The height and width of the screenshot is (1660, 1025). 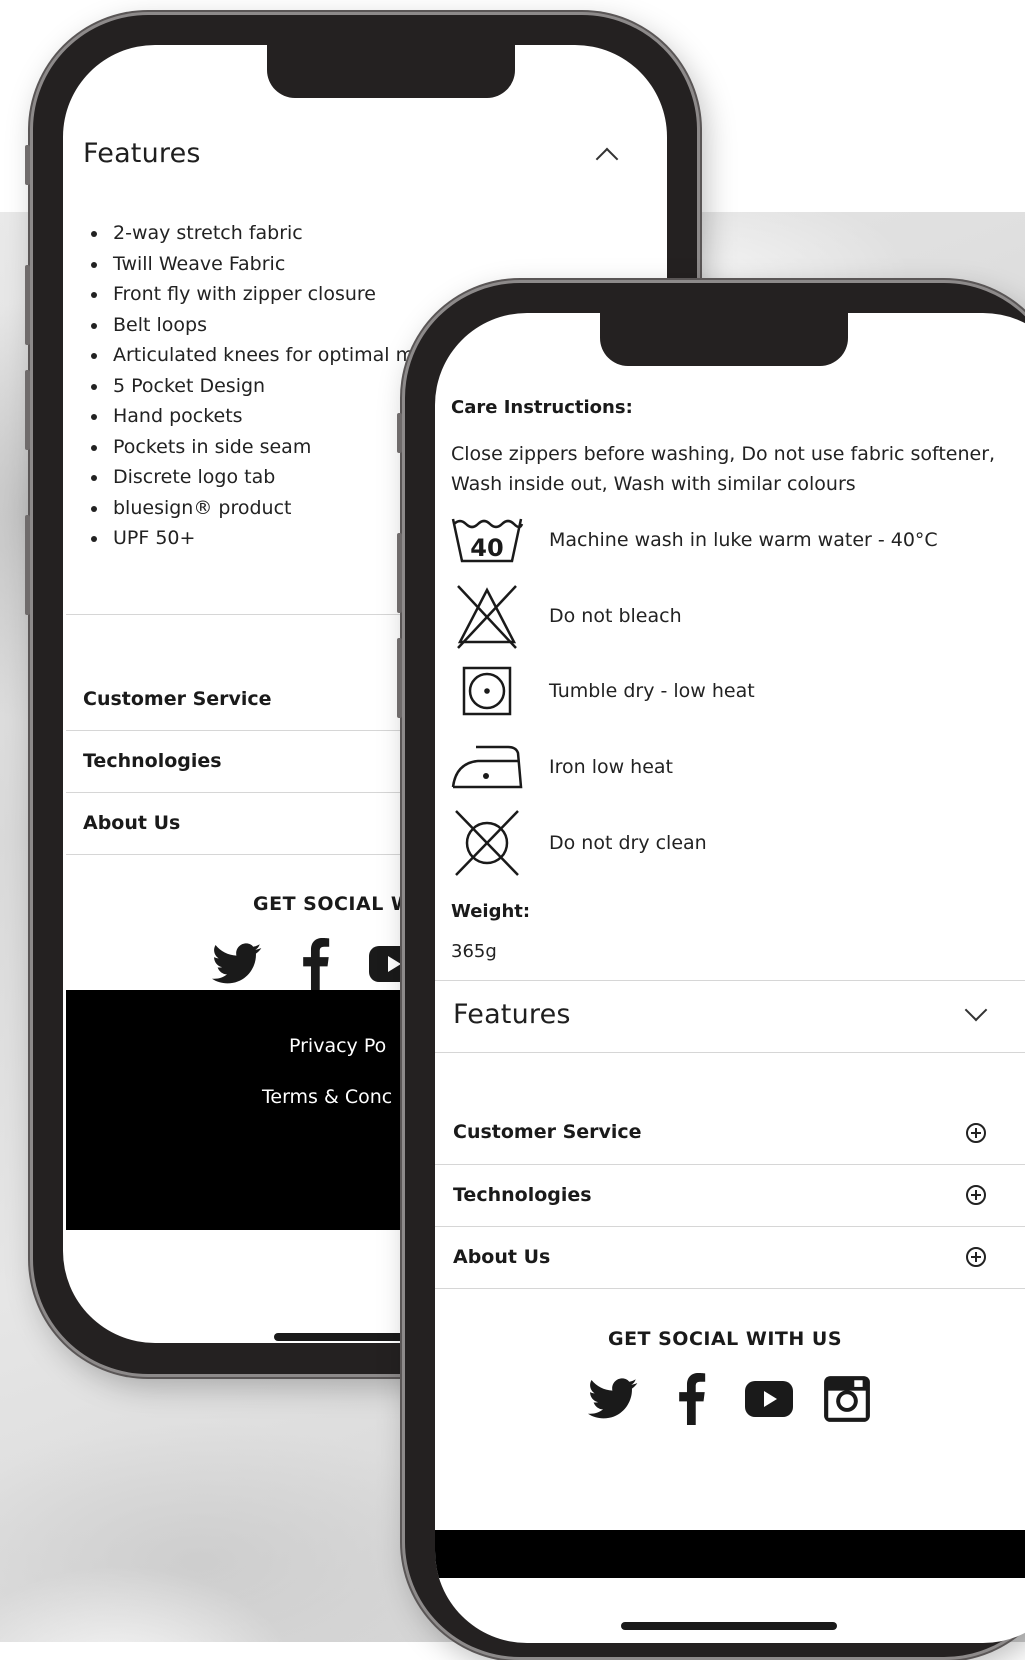 What do you see at coordinates (261, 355) in the screenshot?
I see `list-item: Articulated knees for optimal m` at bounding box center [261, 355].